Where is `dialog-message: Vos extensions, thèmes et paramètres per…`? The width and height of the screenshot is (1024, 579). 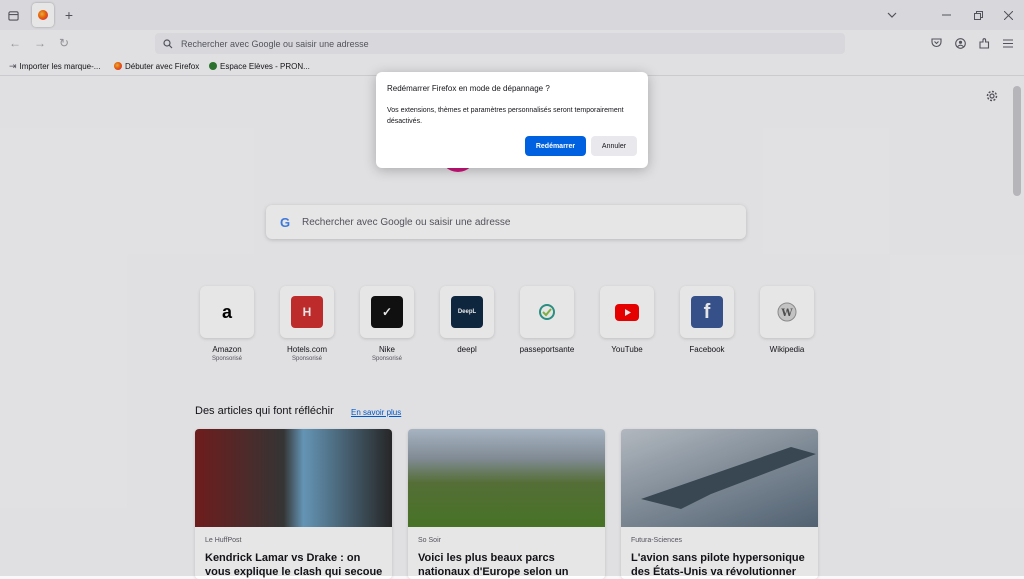
dialog-message: Vos extensions, thèmes et paramètres per… is located at coordinates (505, 116).